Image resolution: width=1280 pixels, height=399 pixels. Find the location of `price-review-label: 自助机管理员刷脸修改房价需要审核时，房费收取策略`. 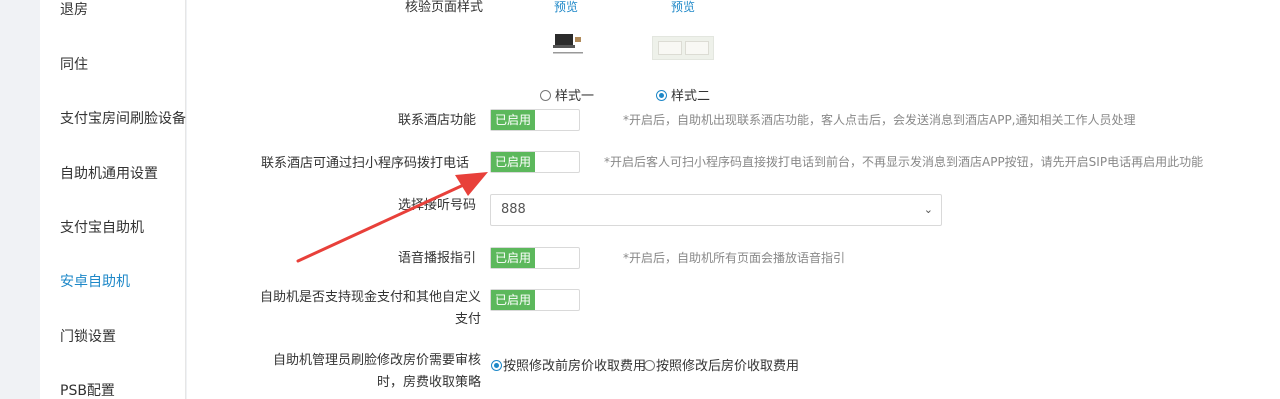

price-review-label: 自助机管理员刷脸修改房价需要审核时，房费收取策略 is located at coordinates (376, 371).